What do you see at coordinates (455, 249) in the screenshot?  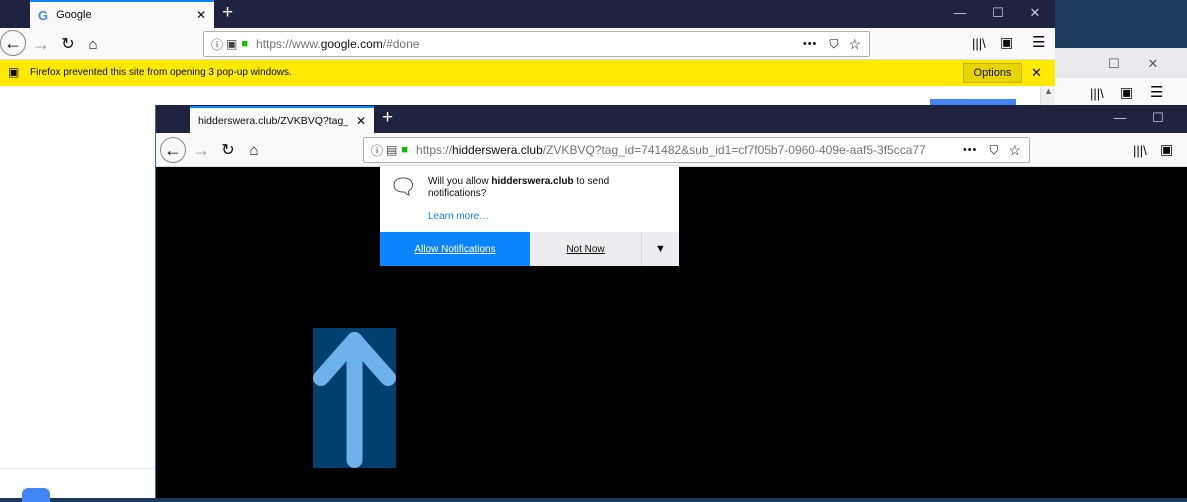 I see `allow-notifications-button: Allow Notifications` at bounding box center [455, 249].